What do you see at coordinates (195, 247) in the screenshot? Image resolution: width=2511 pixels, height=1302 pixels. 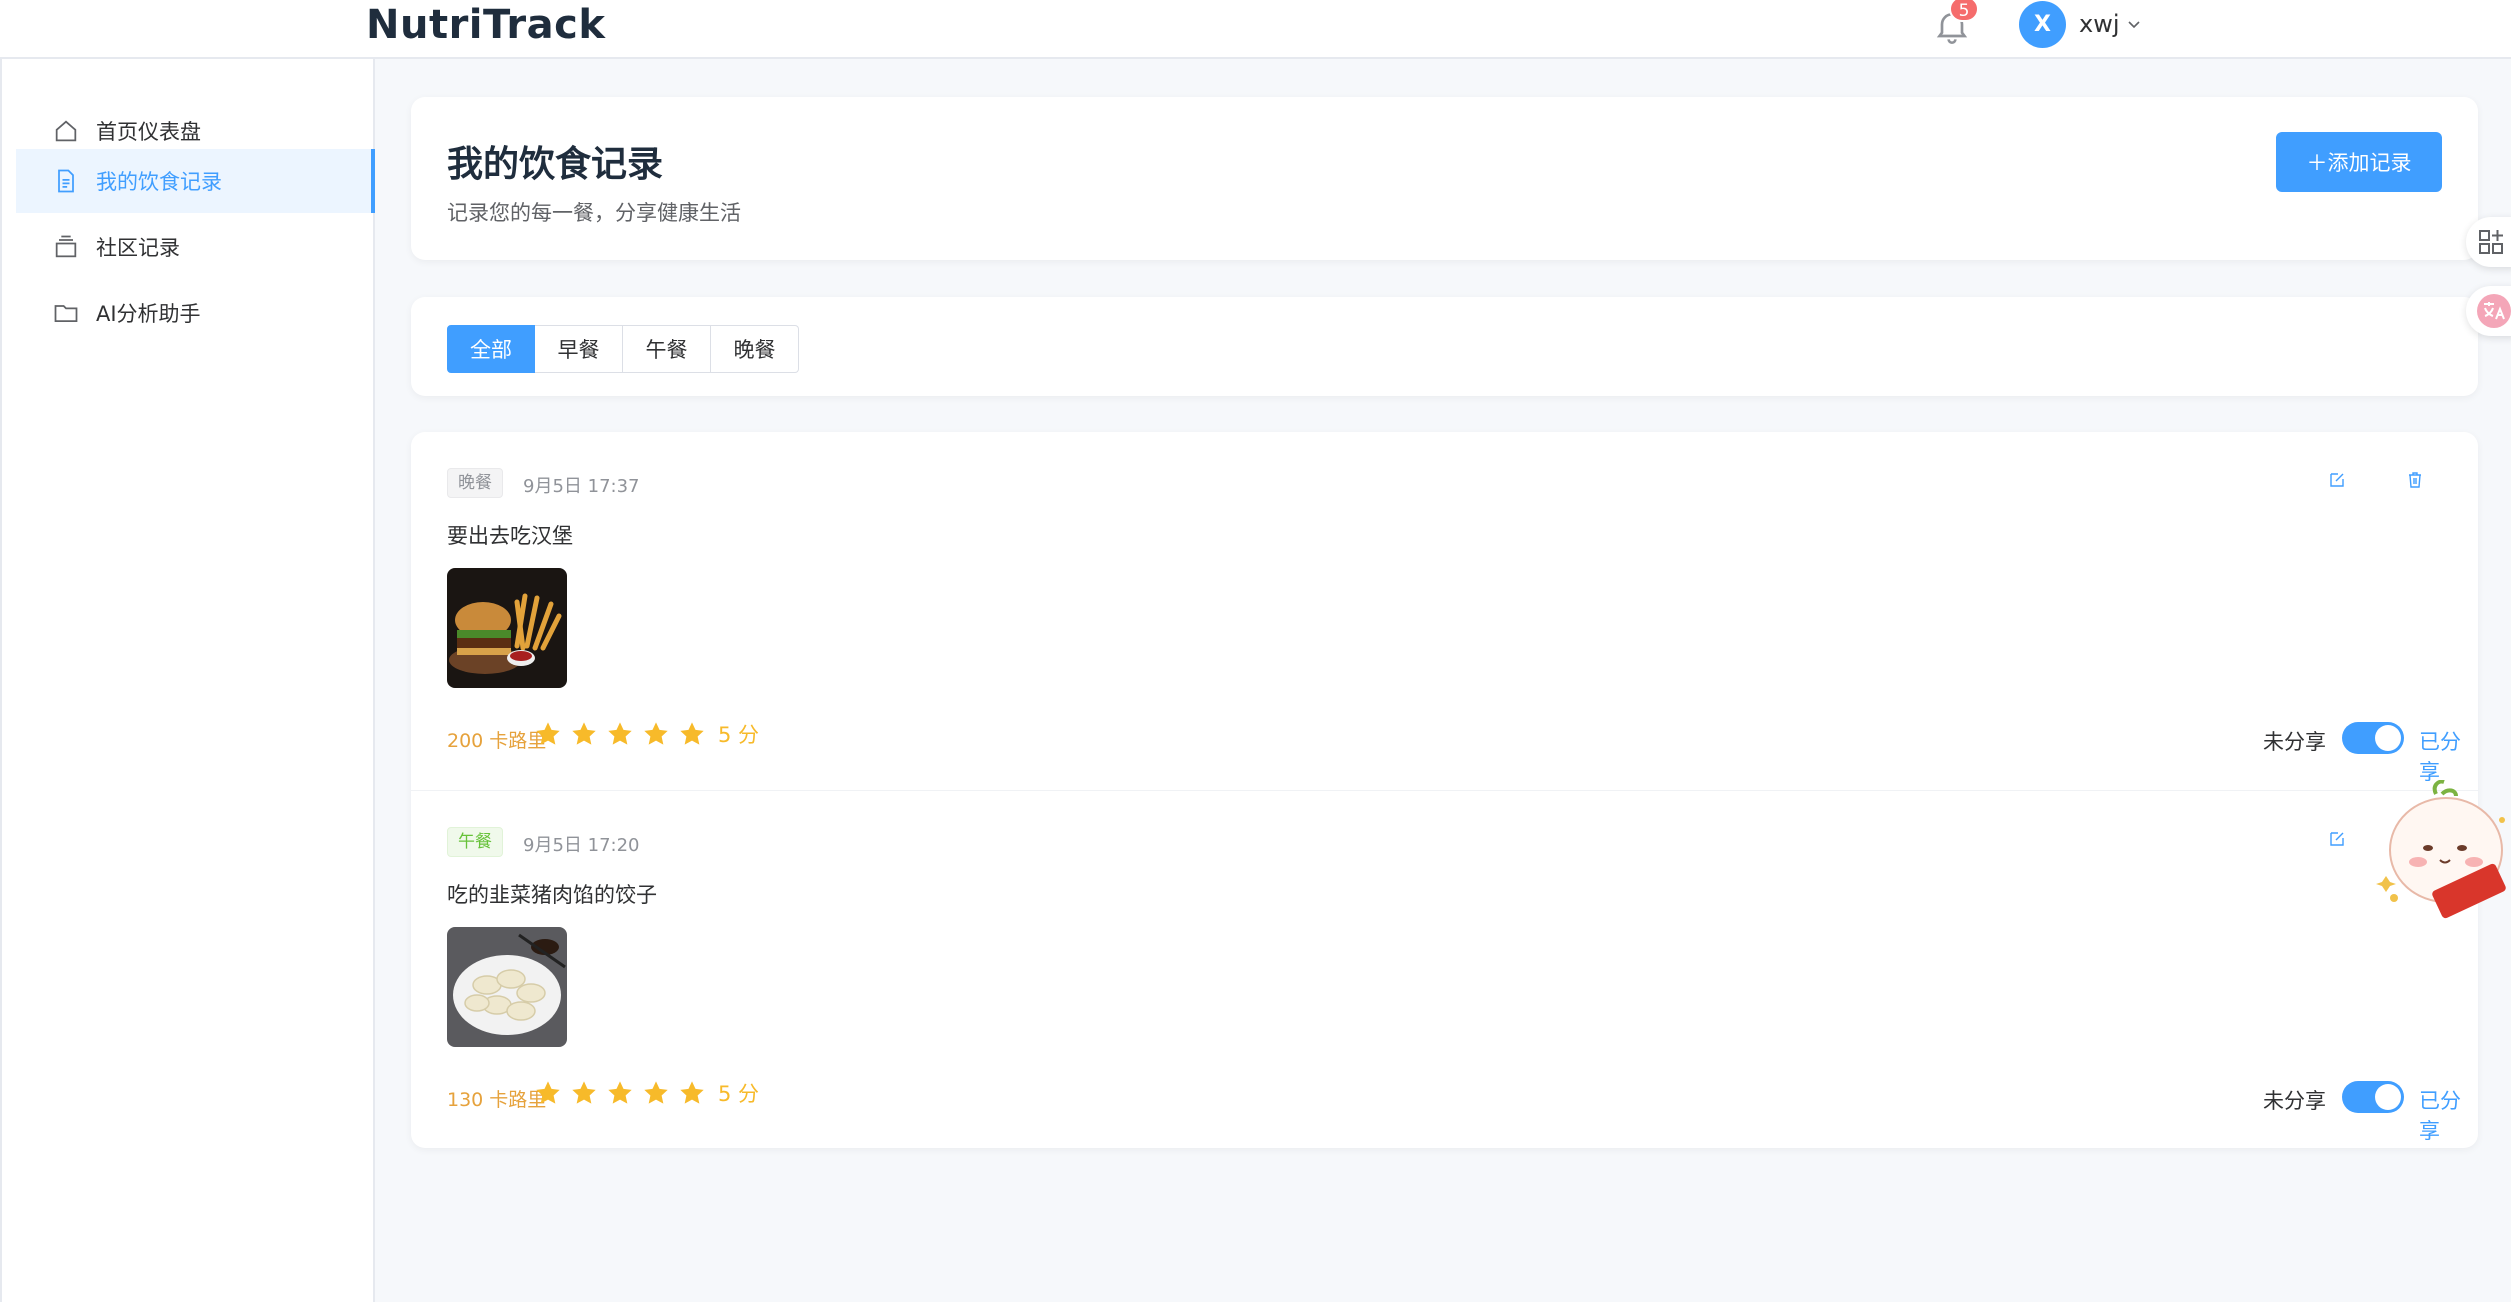 I see `sidebar-item-community: 社区记录` at bounding box center [195, 247].